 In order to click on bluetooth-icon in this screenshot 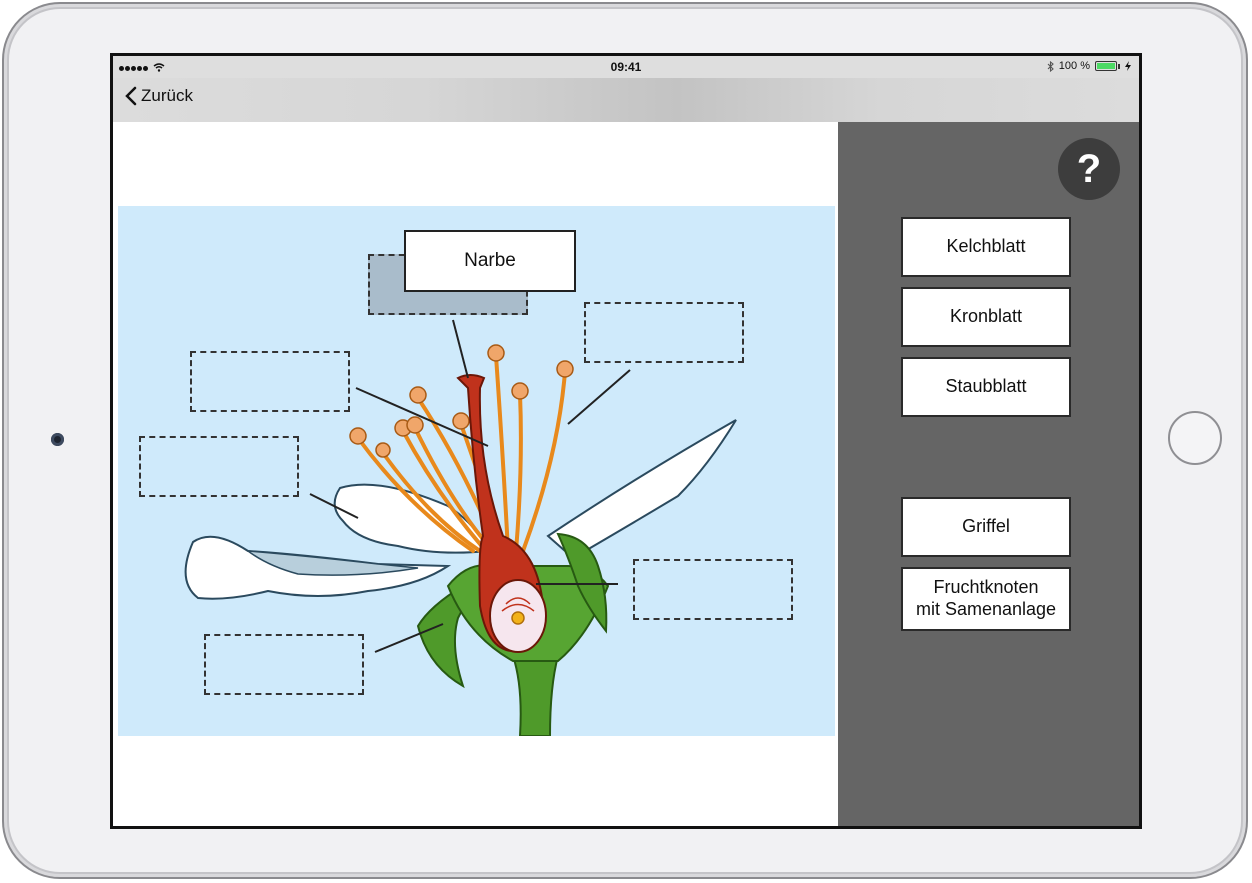, I will do `click(1050, 66)`.